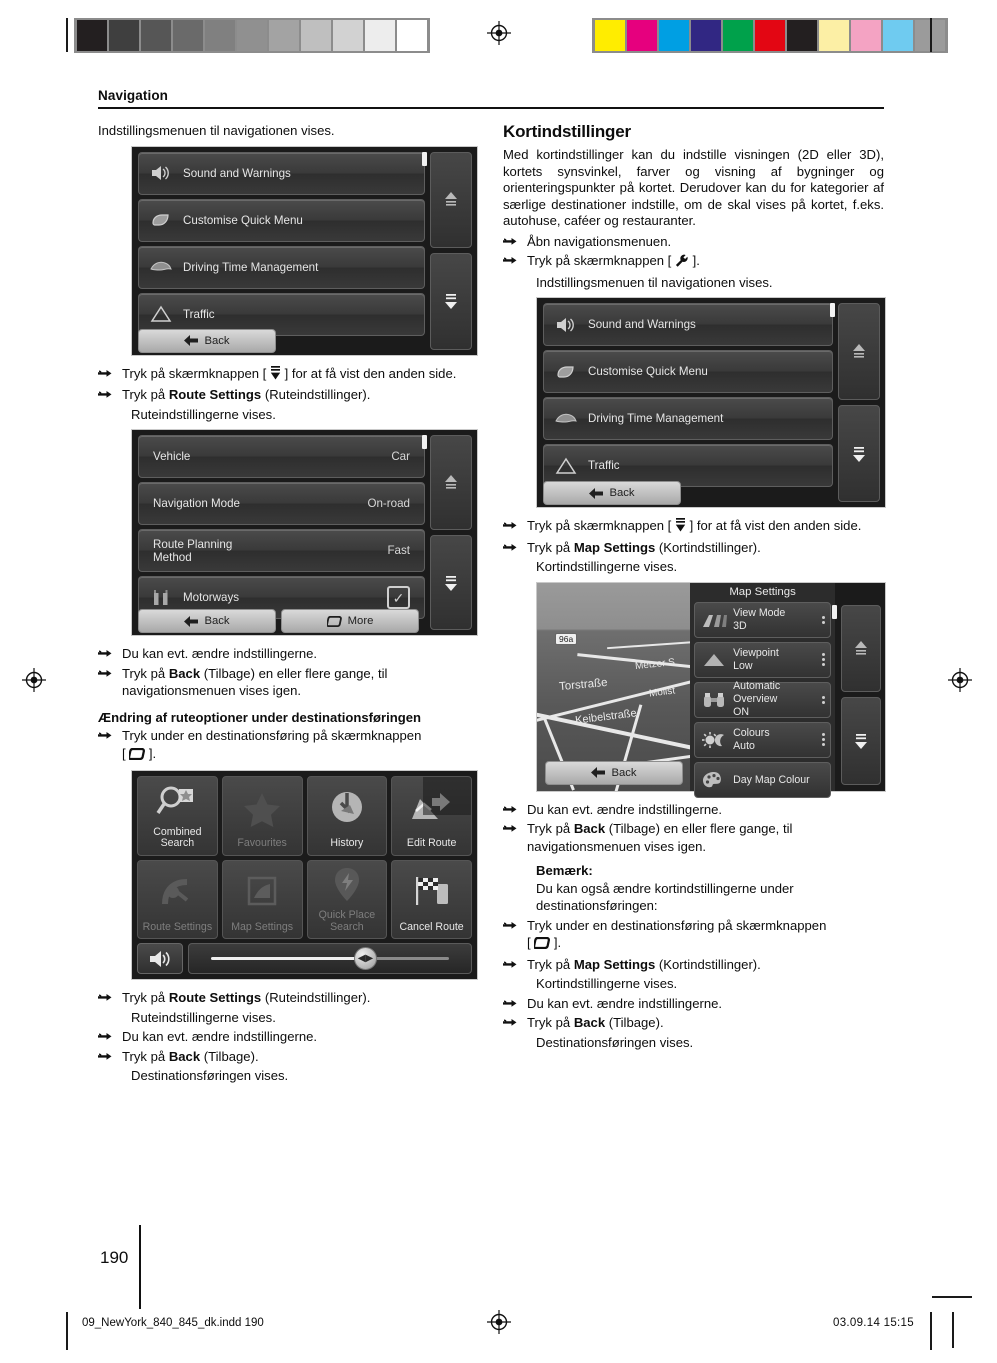 This screenshot has height=1363, width=997. What do you see at coordinates (859, 403) in the screenshot?
I see `scroll-buttons` at bounding box center [859, 403].